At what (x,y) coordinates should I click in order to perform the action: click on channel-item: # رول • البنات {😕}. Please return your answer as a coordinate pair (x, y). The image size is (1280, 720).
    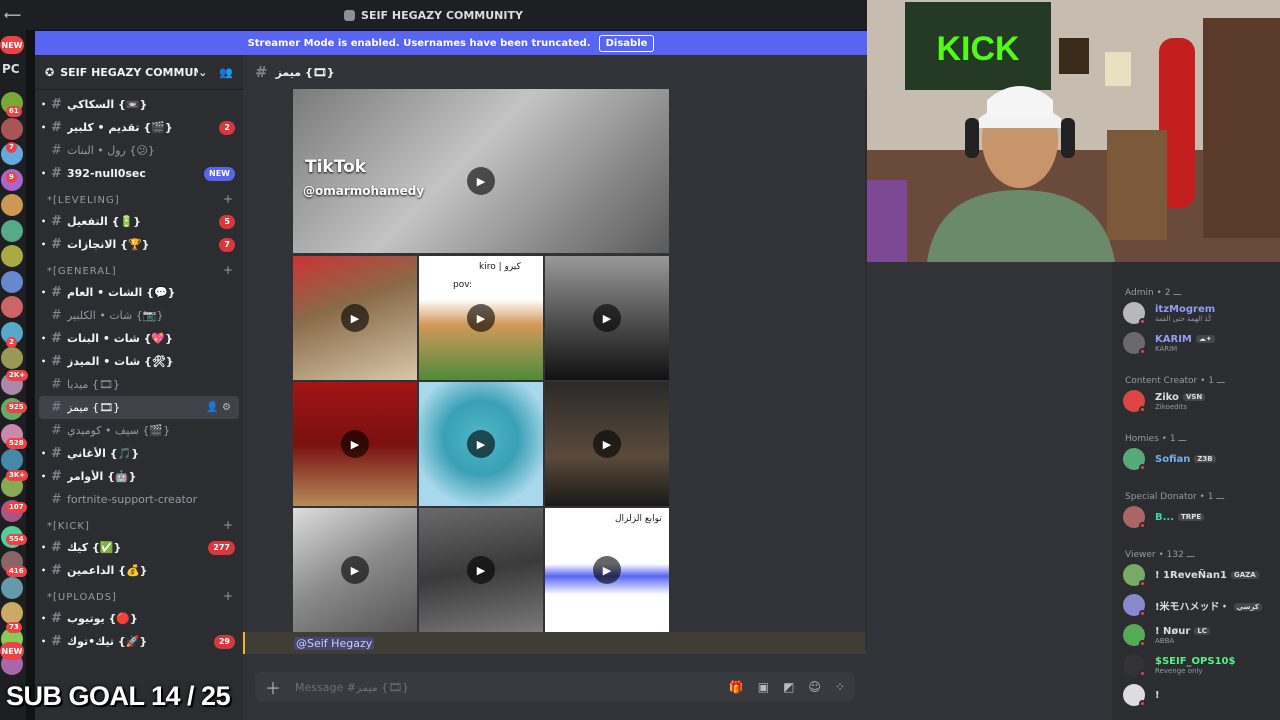
    Looking at the image, I should click on (139, 150).